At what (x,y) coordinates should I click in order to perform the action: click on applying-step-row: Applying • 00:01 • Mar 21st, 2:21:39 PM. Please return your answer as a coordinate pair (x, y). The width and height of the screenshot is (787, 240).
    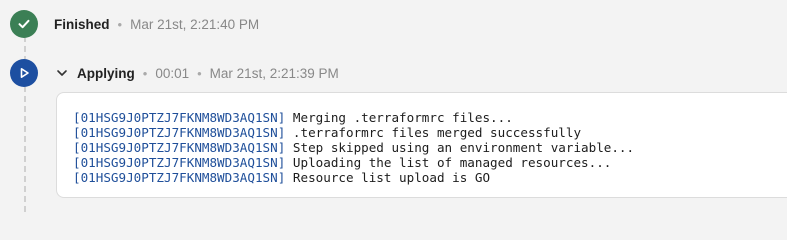
    Looking at the image, I should click on (197, 73).